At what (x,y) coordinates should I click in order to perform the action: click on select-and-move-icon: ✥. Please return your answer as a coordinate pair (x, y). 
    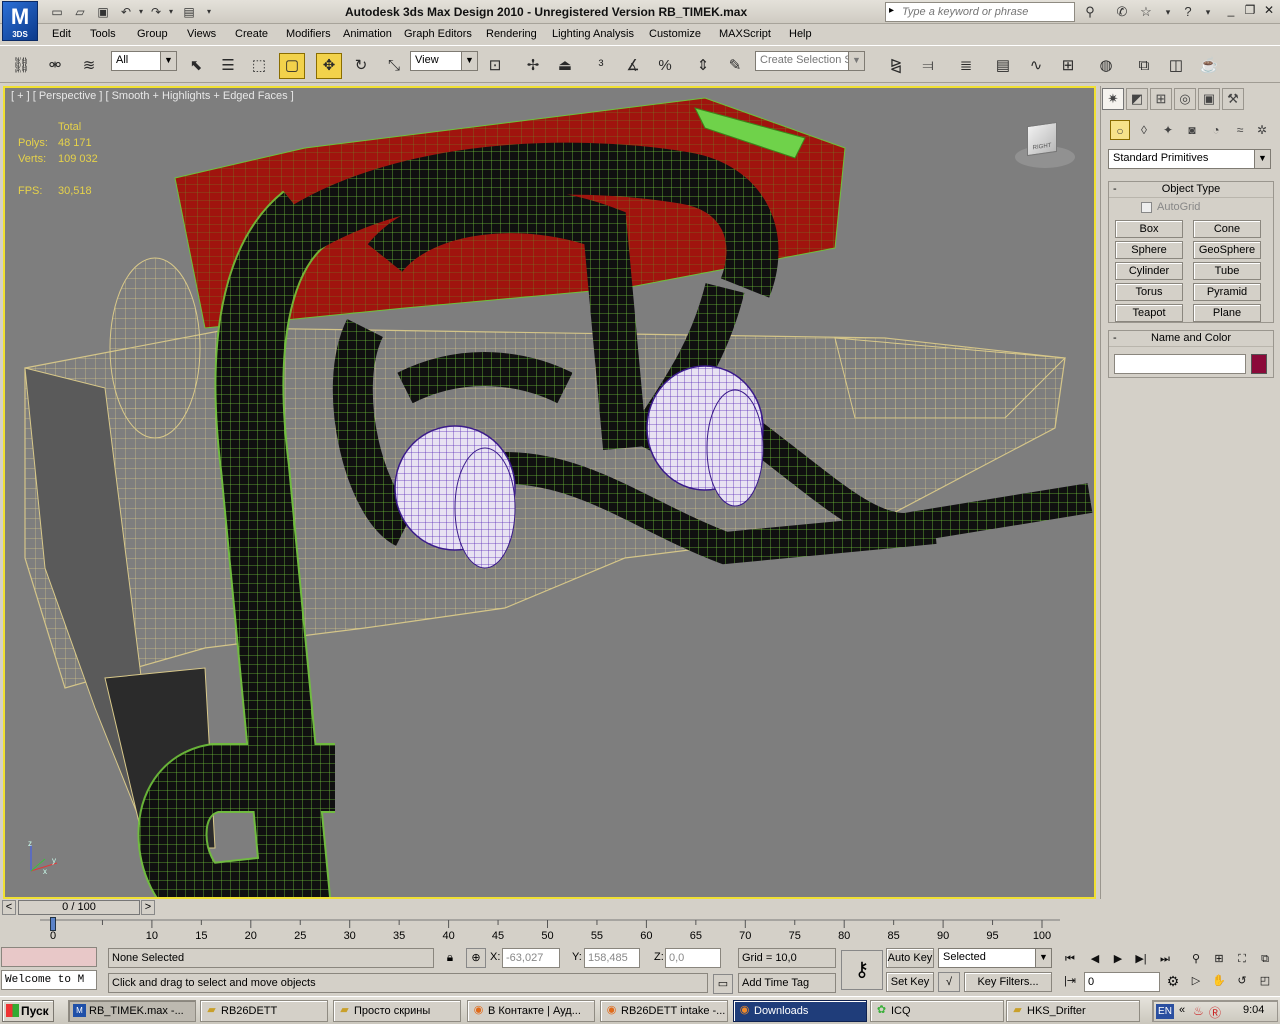
    Looking at the image, I should click on (329, 66).